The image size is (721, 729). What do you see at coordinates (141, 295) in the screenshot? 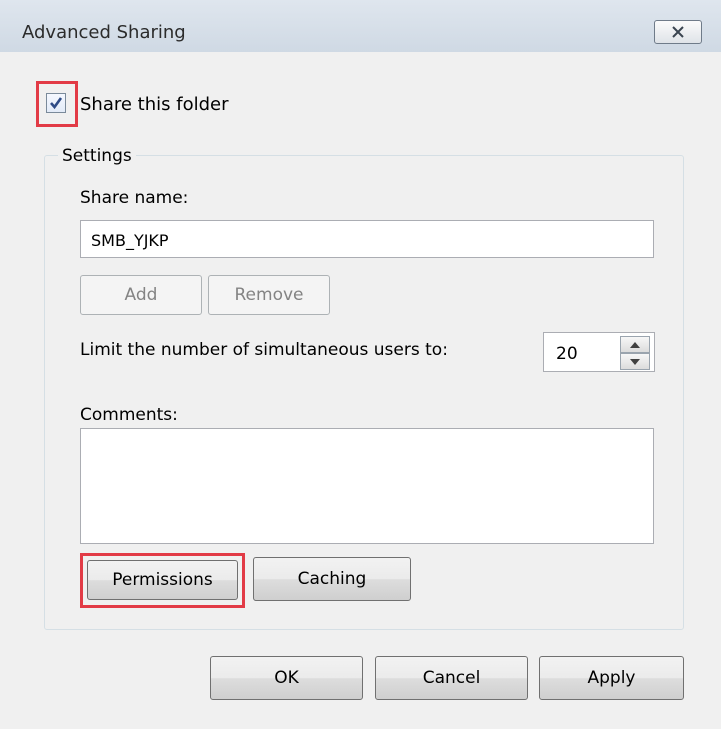
I see `add-button: Add` at bounding box center [141, 295].